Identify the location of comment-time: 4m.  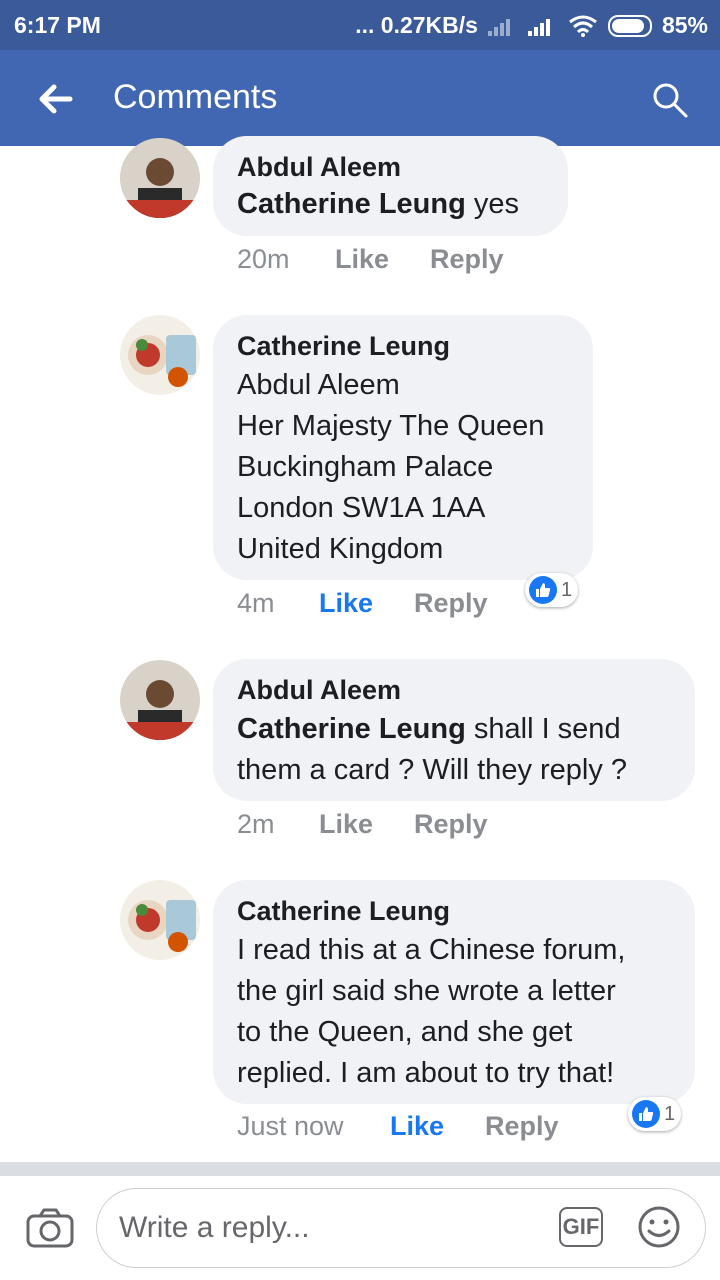
(256, 603).